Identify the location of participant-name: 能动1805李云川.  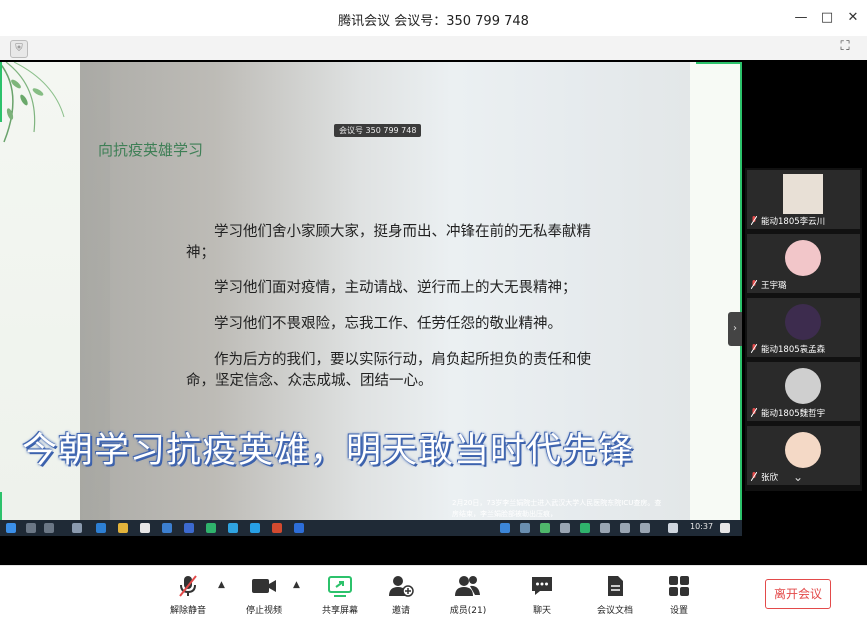
(793, 222).